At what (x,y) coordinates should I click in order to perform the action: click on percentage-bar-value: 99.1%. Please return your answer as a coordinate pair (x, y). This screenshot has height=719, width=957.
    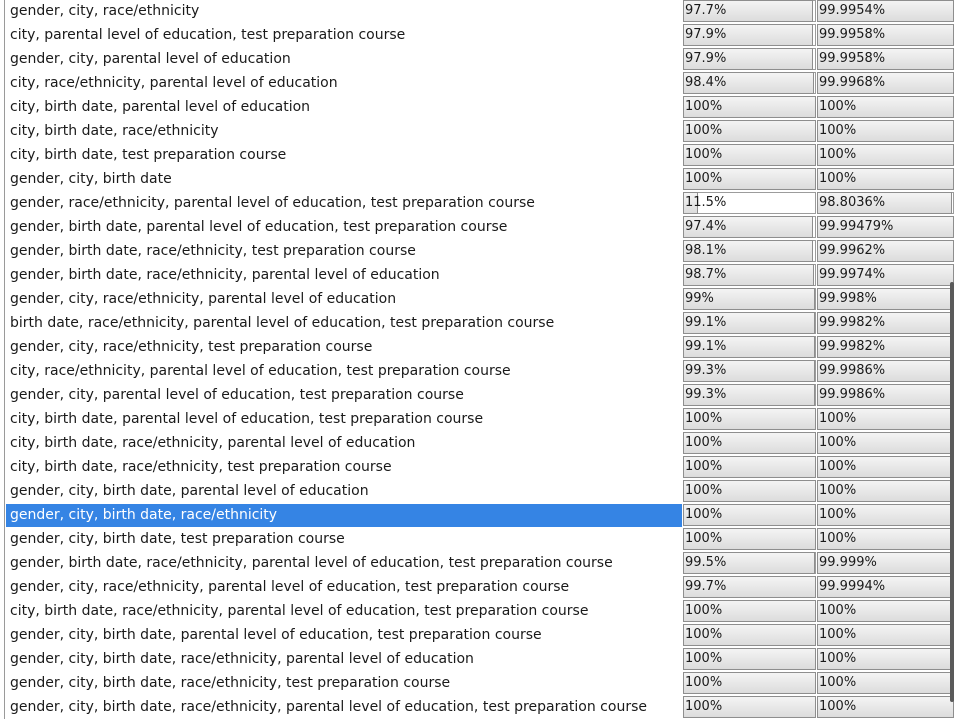
    Looking at the image, I should click on (706, 346).